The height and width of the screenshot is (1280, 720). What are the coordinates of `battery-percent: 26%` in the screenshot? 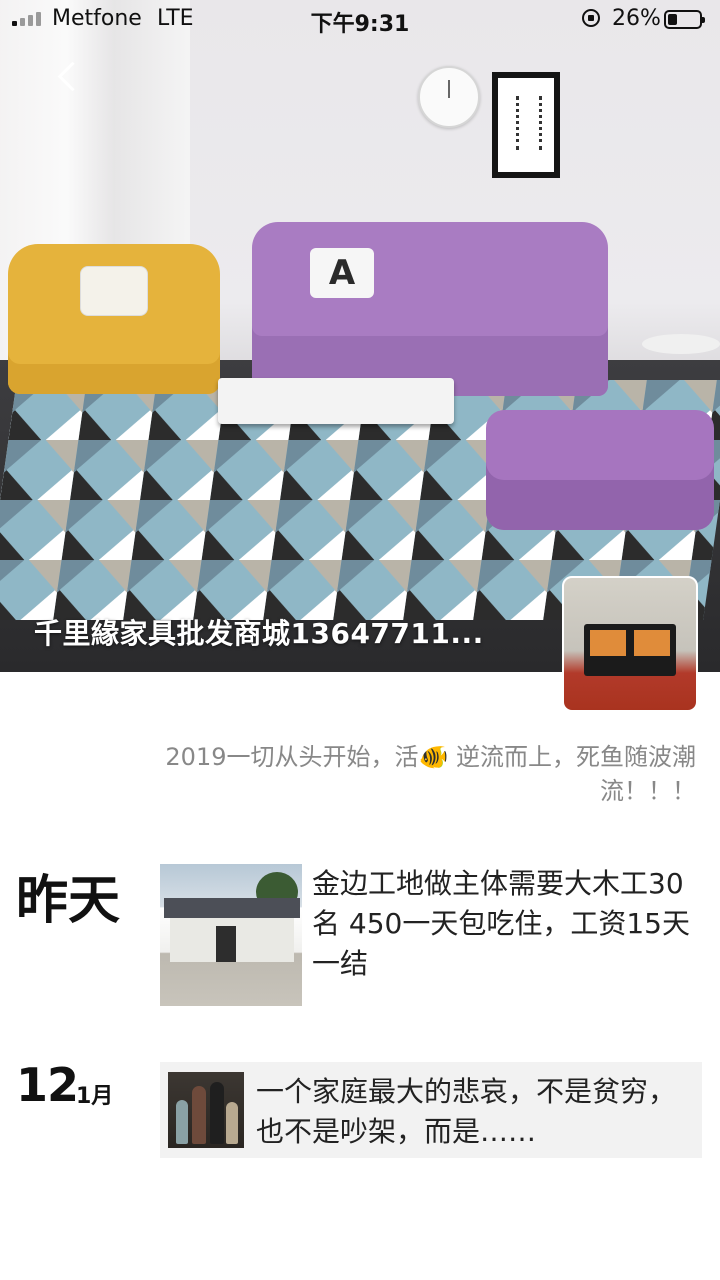 It's located at (636, 18).